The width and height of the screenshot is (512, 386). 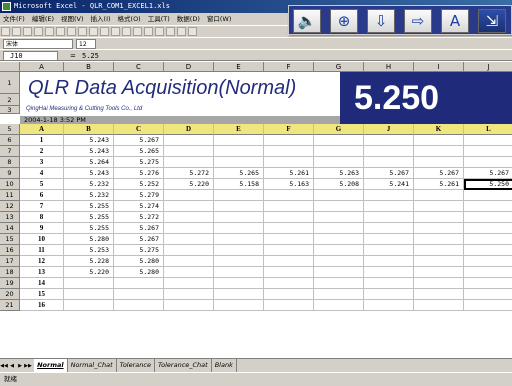 I want to click on sample-number-cell: 7, so click(x=42, y=206).